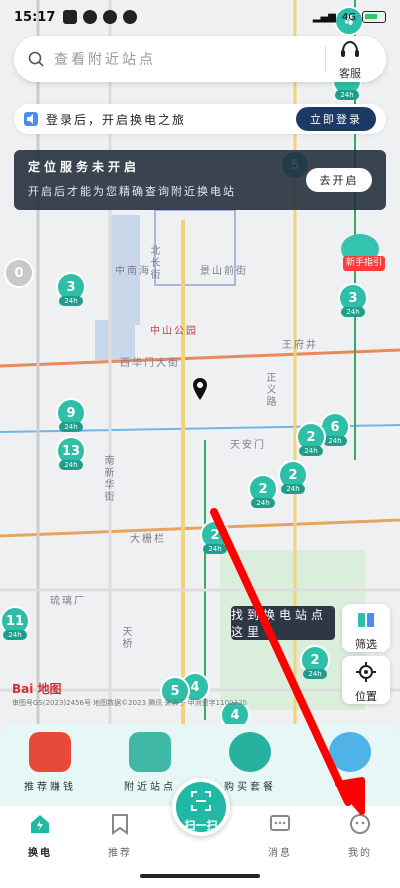 This screenshot has width=400, height=888. I want to click on battery-icon, so click(374, 17).